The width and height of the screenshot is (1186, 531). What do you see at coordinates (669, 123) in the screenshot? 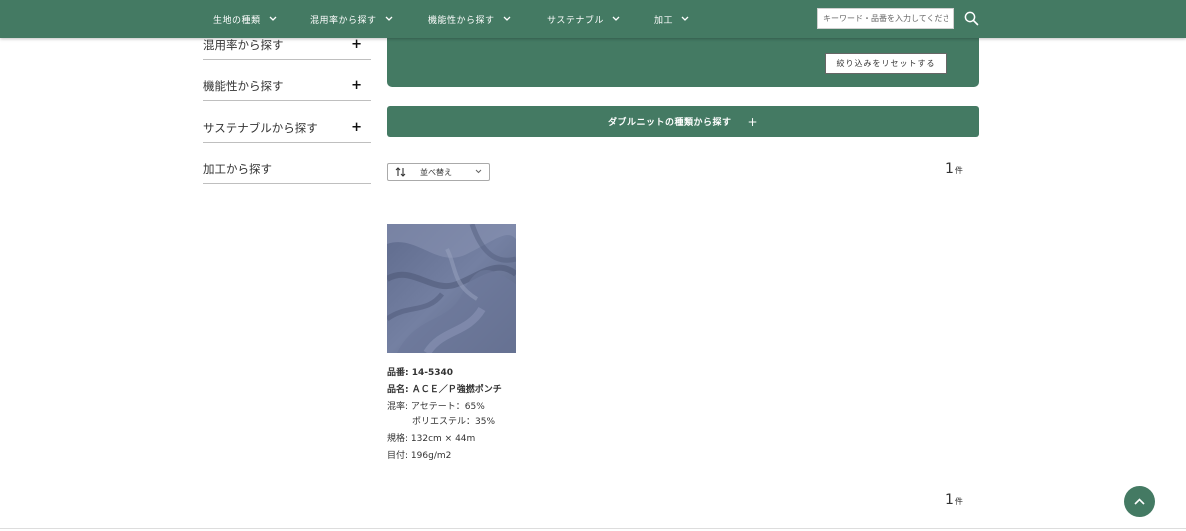
I see `accordion-label: ダブルニットの種類から探す` at bounding box center [669, 123].